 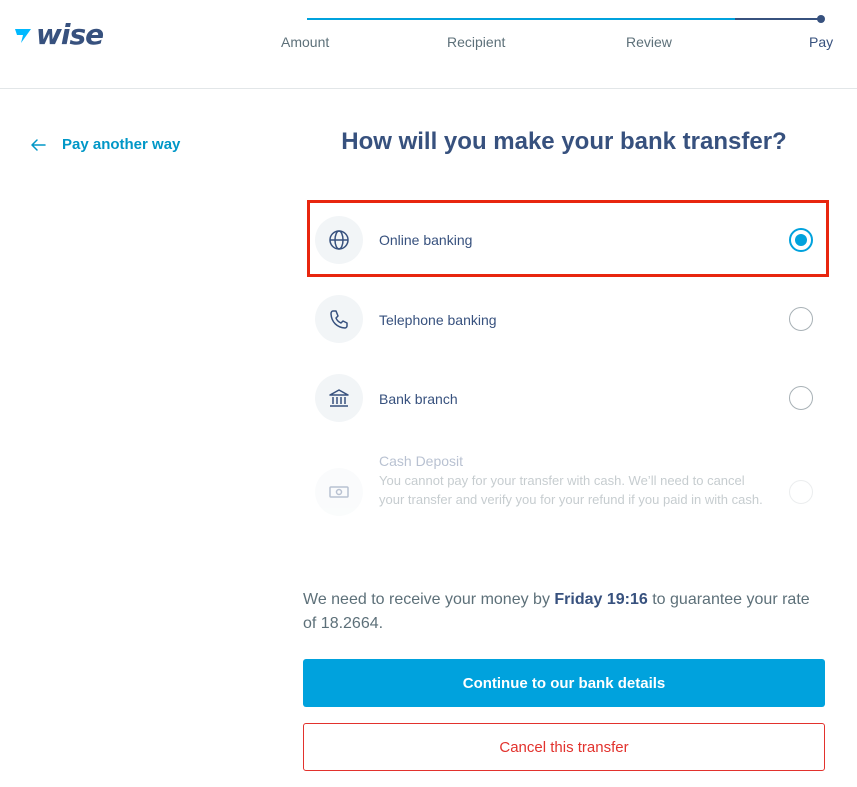 I want to click on step-recipient: Recipient, so click(x=476, y=42).